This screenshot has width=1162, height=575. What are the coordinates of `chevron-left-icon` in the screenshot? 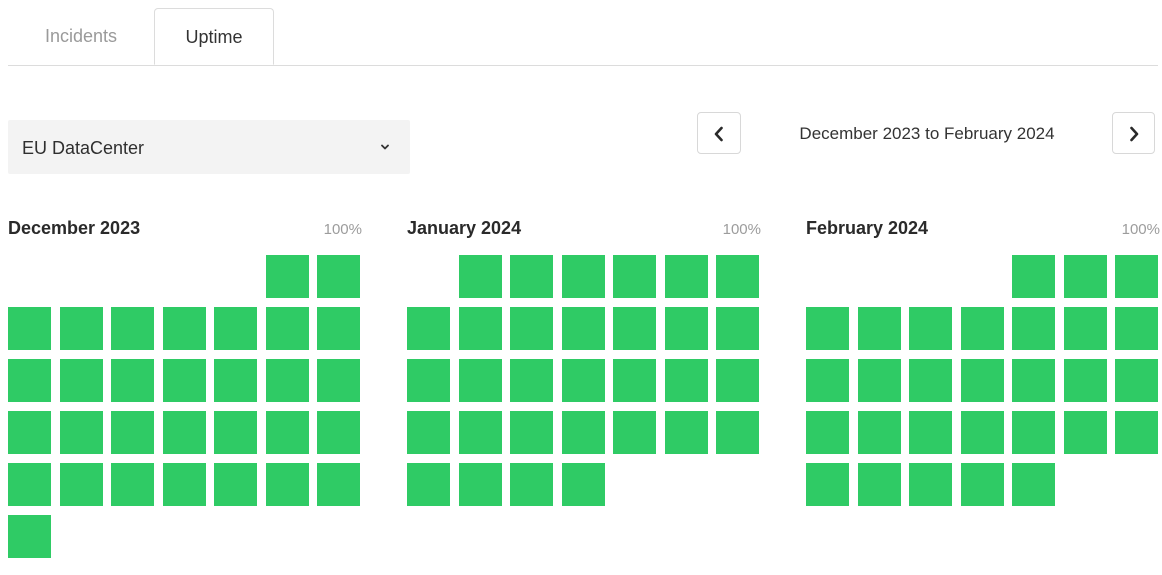 It's located at (718, 134).